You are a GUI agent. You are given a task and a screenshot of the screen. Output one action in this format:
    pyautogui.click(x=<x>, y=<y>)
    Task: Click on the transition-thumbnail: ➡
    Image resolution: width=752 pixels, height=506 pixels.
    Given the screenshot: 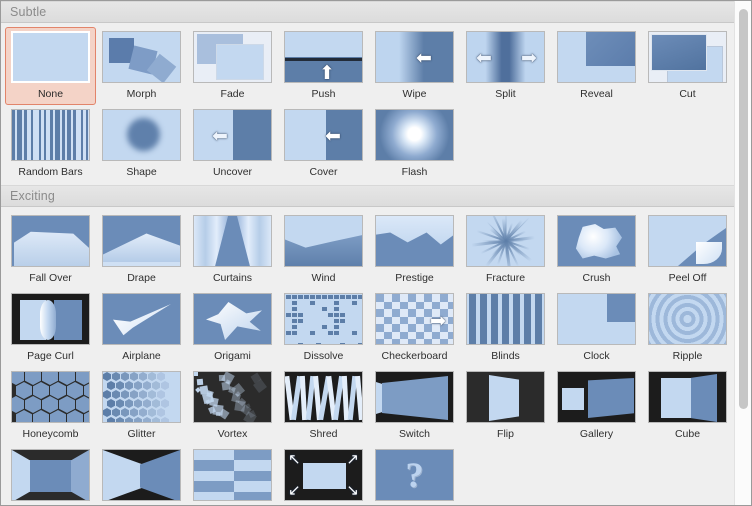 What is the action you would take?
    pyautogui.click(x=414, y=319)
    